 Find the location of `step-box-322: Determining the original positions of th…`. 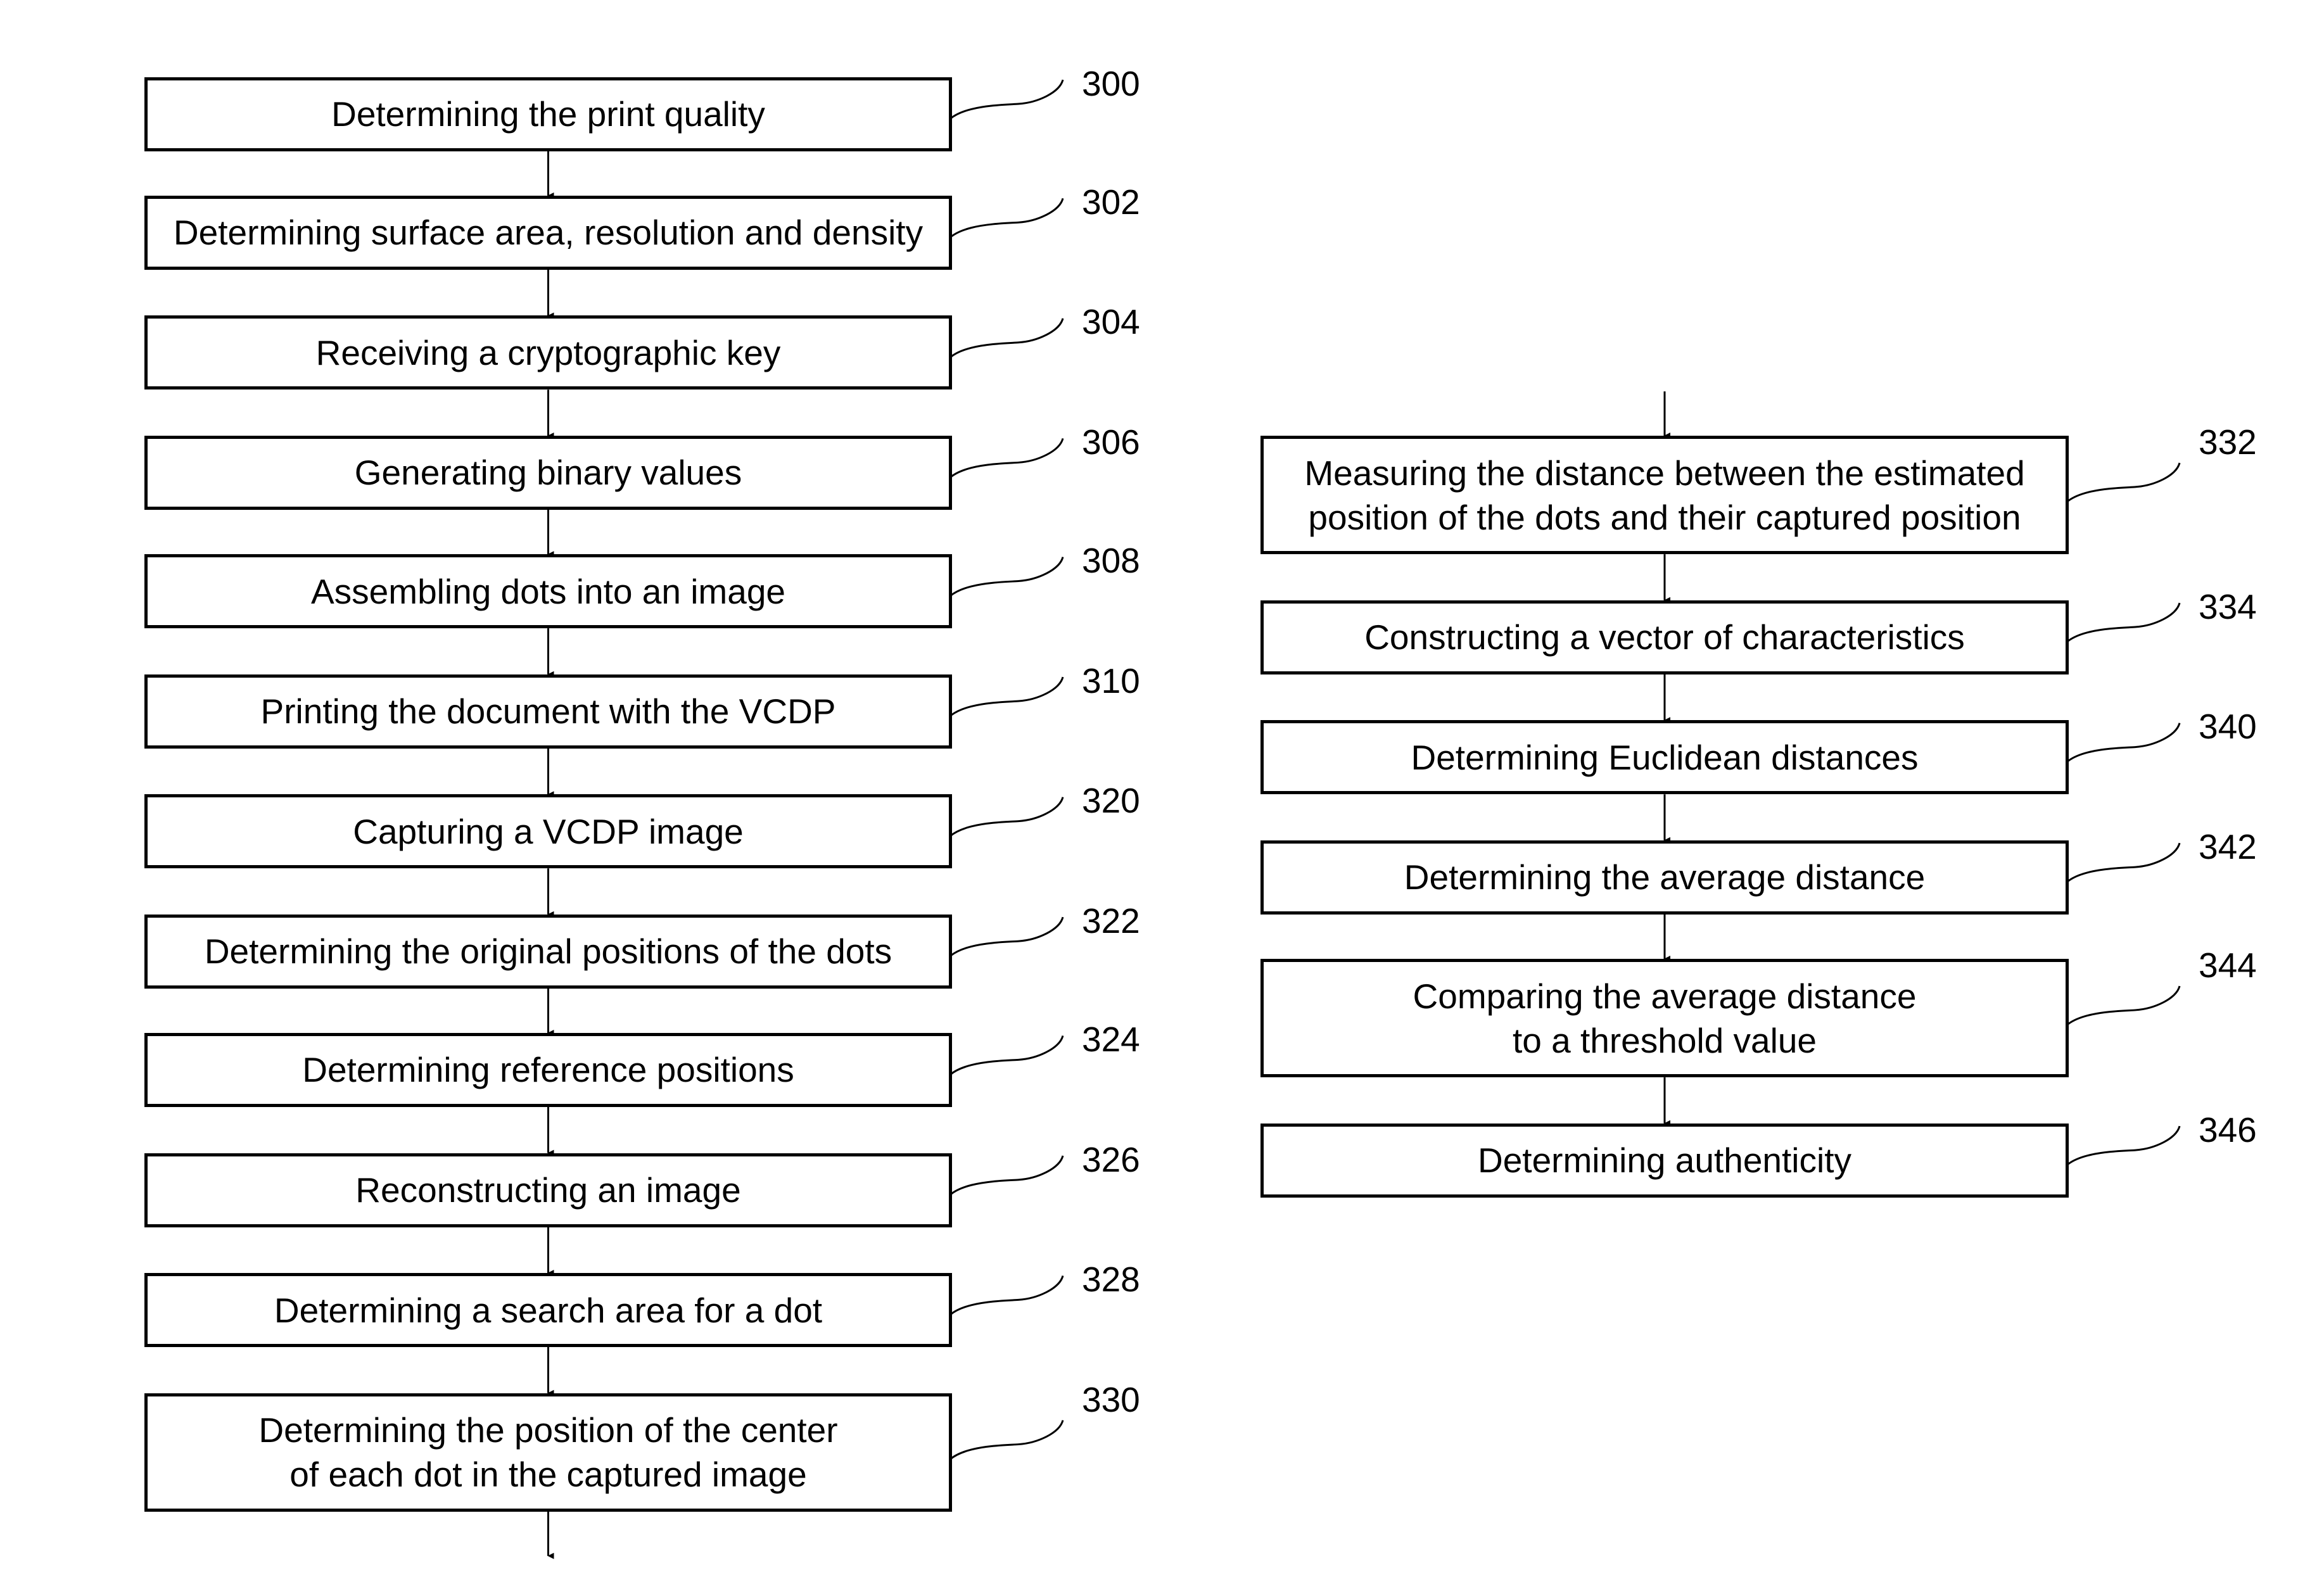

step-box-322: Determining the original positions of th… is located at coordinates (548, 951).